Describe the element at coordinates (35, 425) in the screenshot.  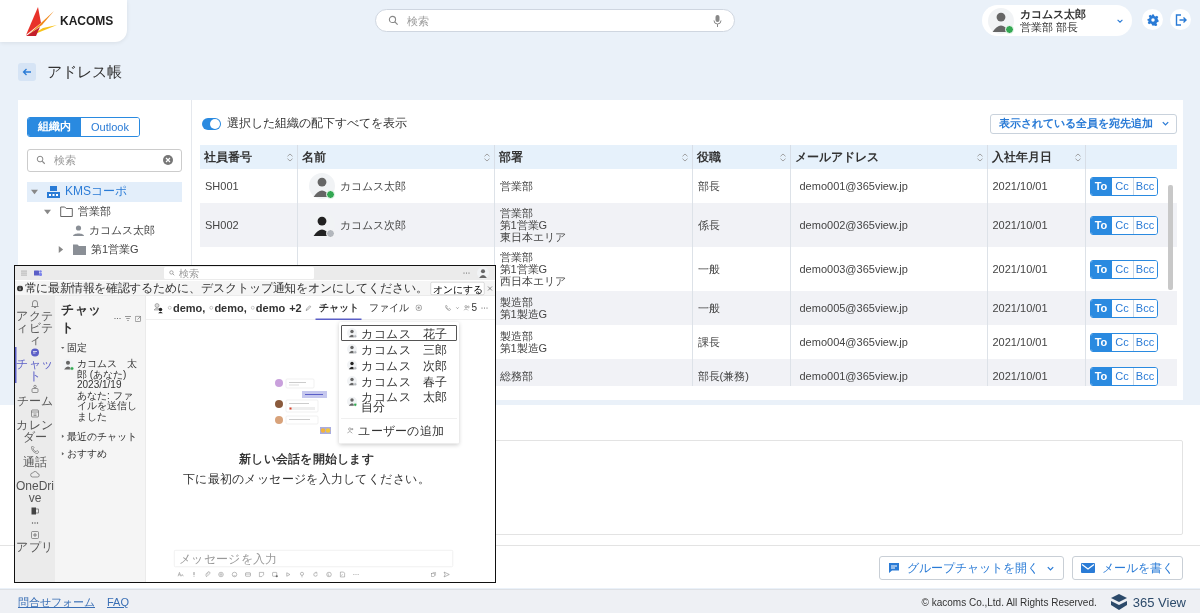
I see `rail-item: カレンダー` at that location.